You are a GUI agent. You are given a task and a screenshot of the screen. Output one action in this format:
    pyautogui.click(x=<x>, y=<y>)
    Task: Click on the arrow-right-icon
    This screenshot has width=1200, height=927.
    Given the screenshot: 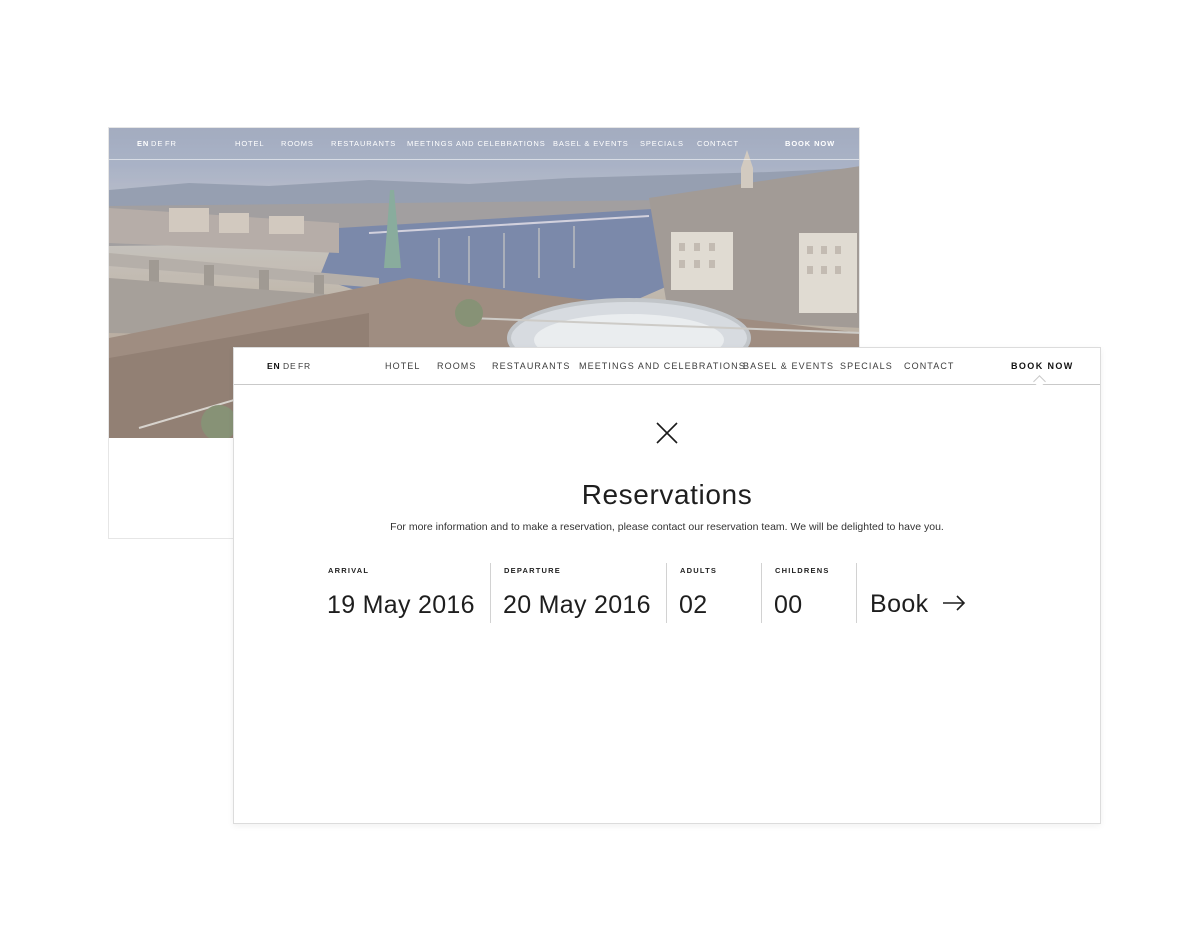 What is the action you would take?
    pyautogui.click(x=954, y=603)
    